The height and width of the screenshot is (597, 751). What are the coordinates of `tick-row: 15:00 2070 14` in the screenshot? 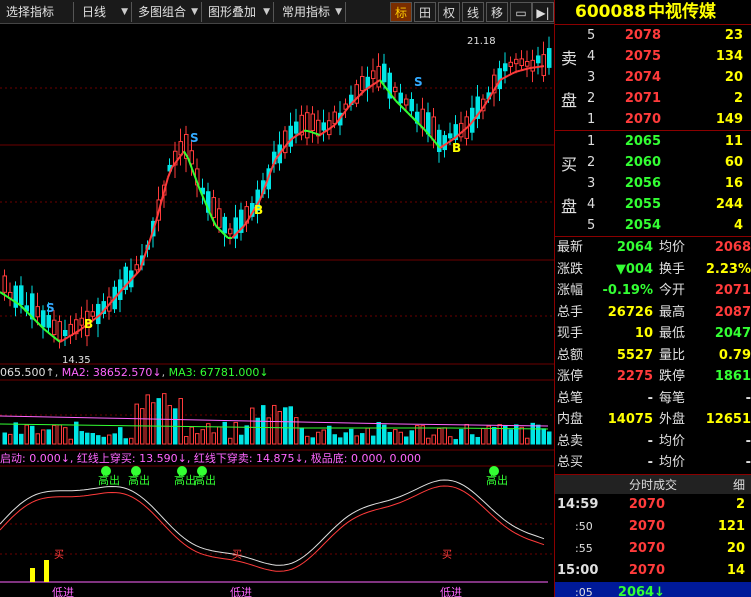 It's located at (653, 571).